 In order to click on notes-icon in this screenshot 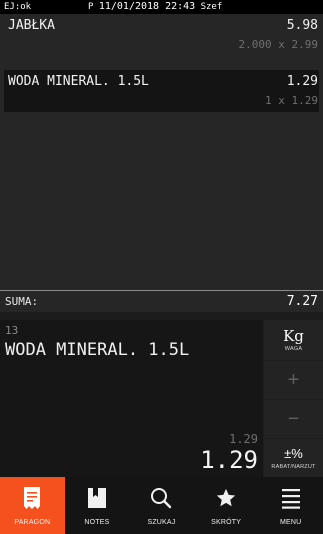, I will do `click(97, 498)`.